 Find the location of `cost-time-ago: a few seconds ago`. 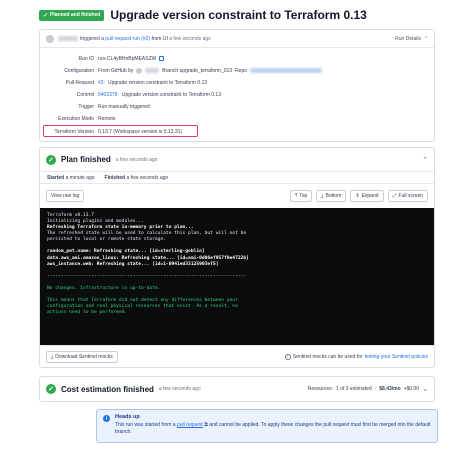

cost-time-ago: a few seconds ago is located at coordinates (179, 389).